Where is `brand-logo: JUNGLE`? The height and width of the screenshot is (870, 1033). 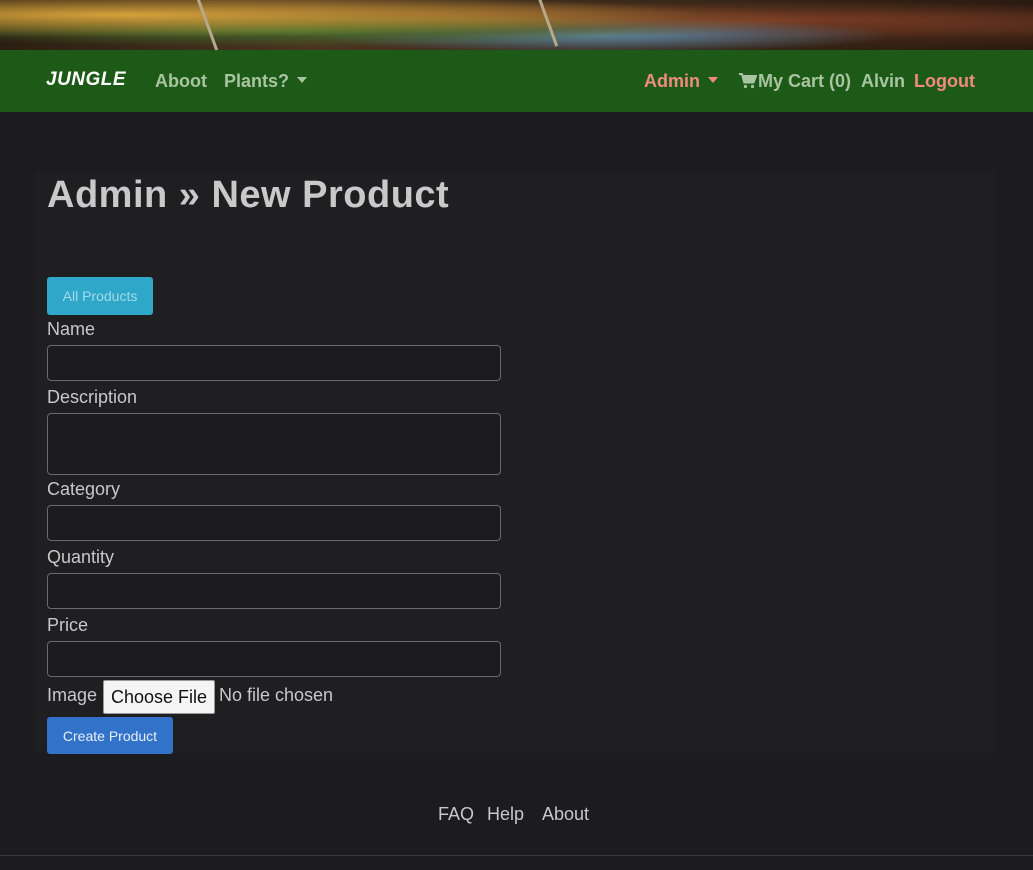
brand-logo: JUNGLE is located at coordinates (86, 80).